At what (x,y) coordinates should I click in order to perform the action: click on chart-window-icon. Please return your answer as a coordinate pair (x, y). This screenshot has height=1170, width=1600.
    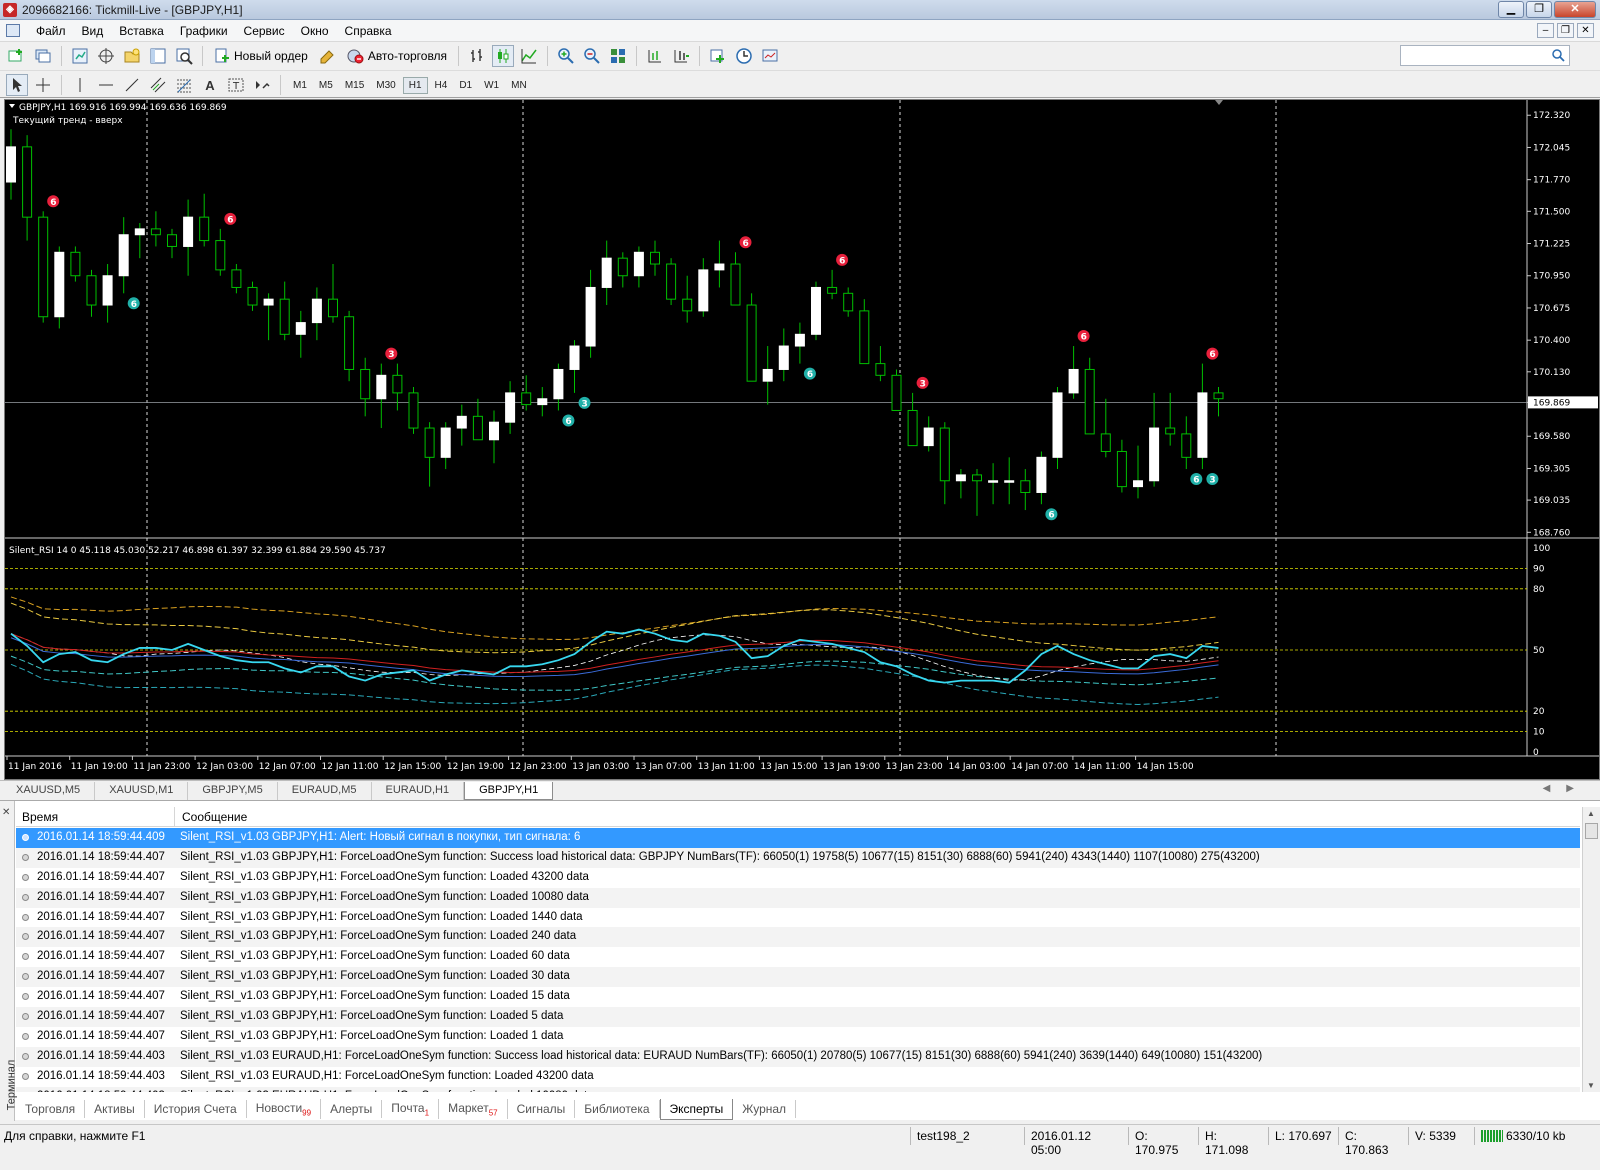
    Looking at the image, I should click on (13, 30).